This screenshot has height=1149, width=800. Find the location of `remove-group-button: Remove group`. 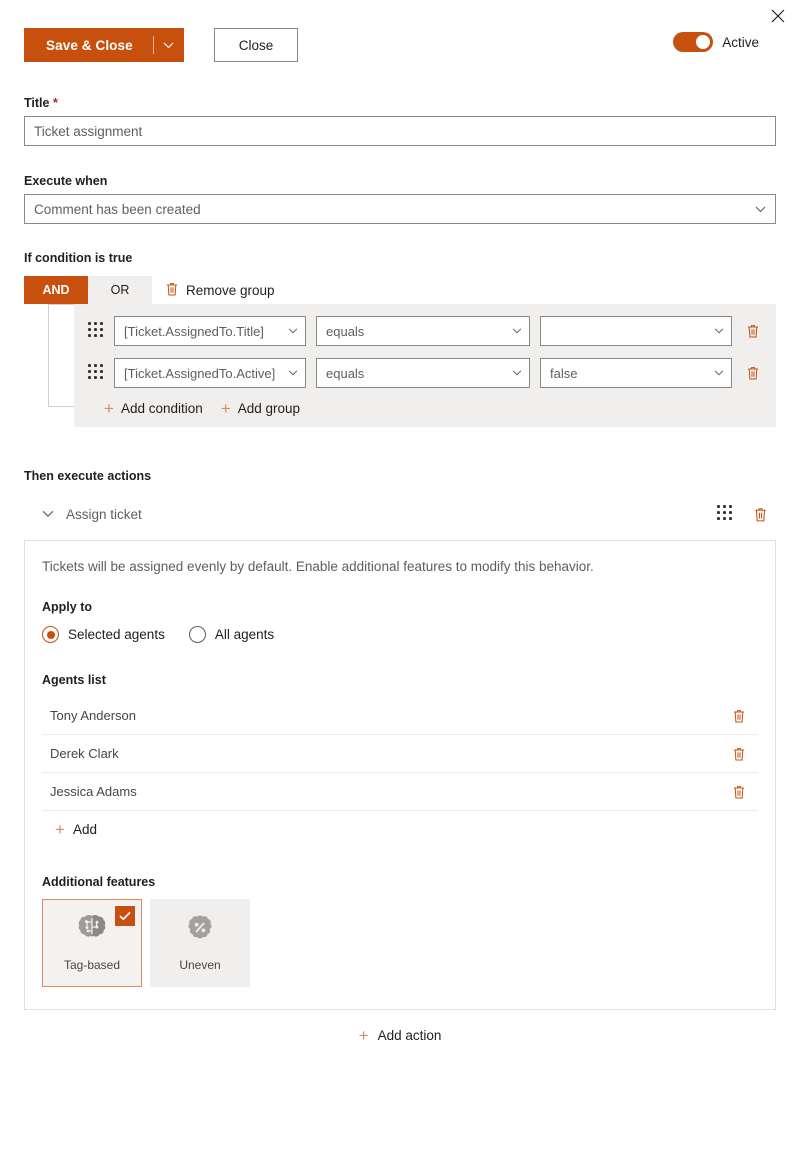

remove-group-button: Remove group is located at coordinates (220, 290).